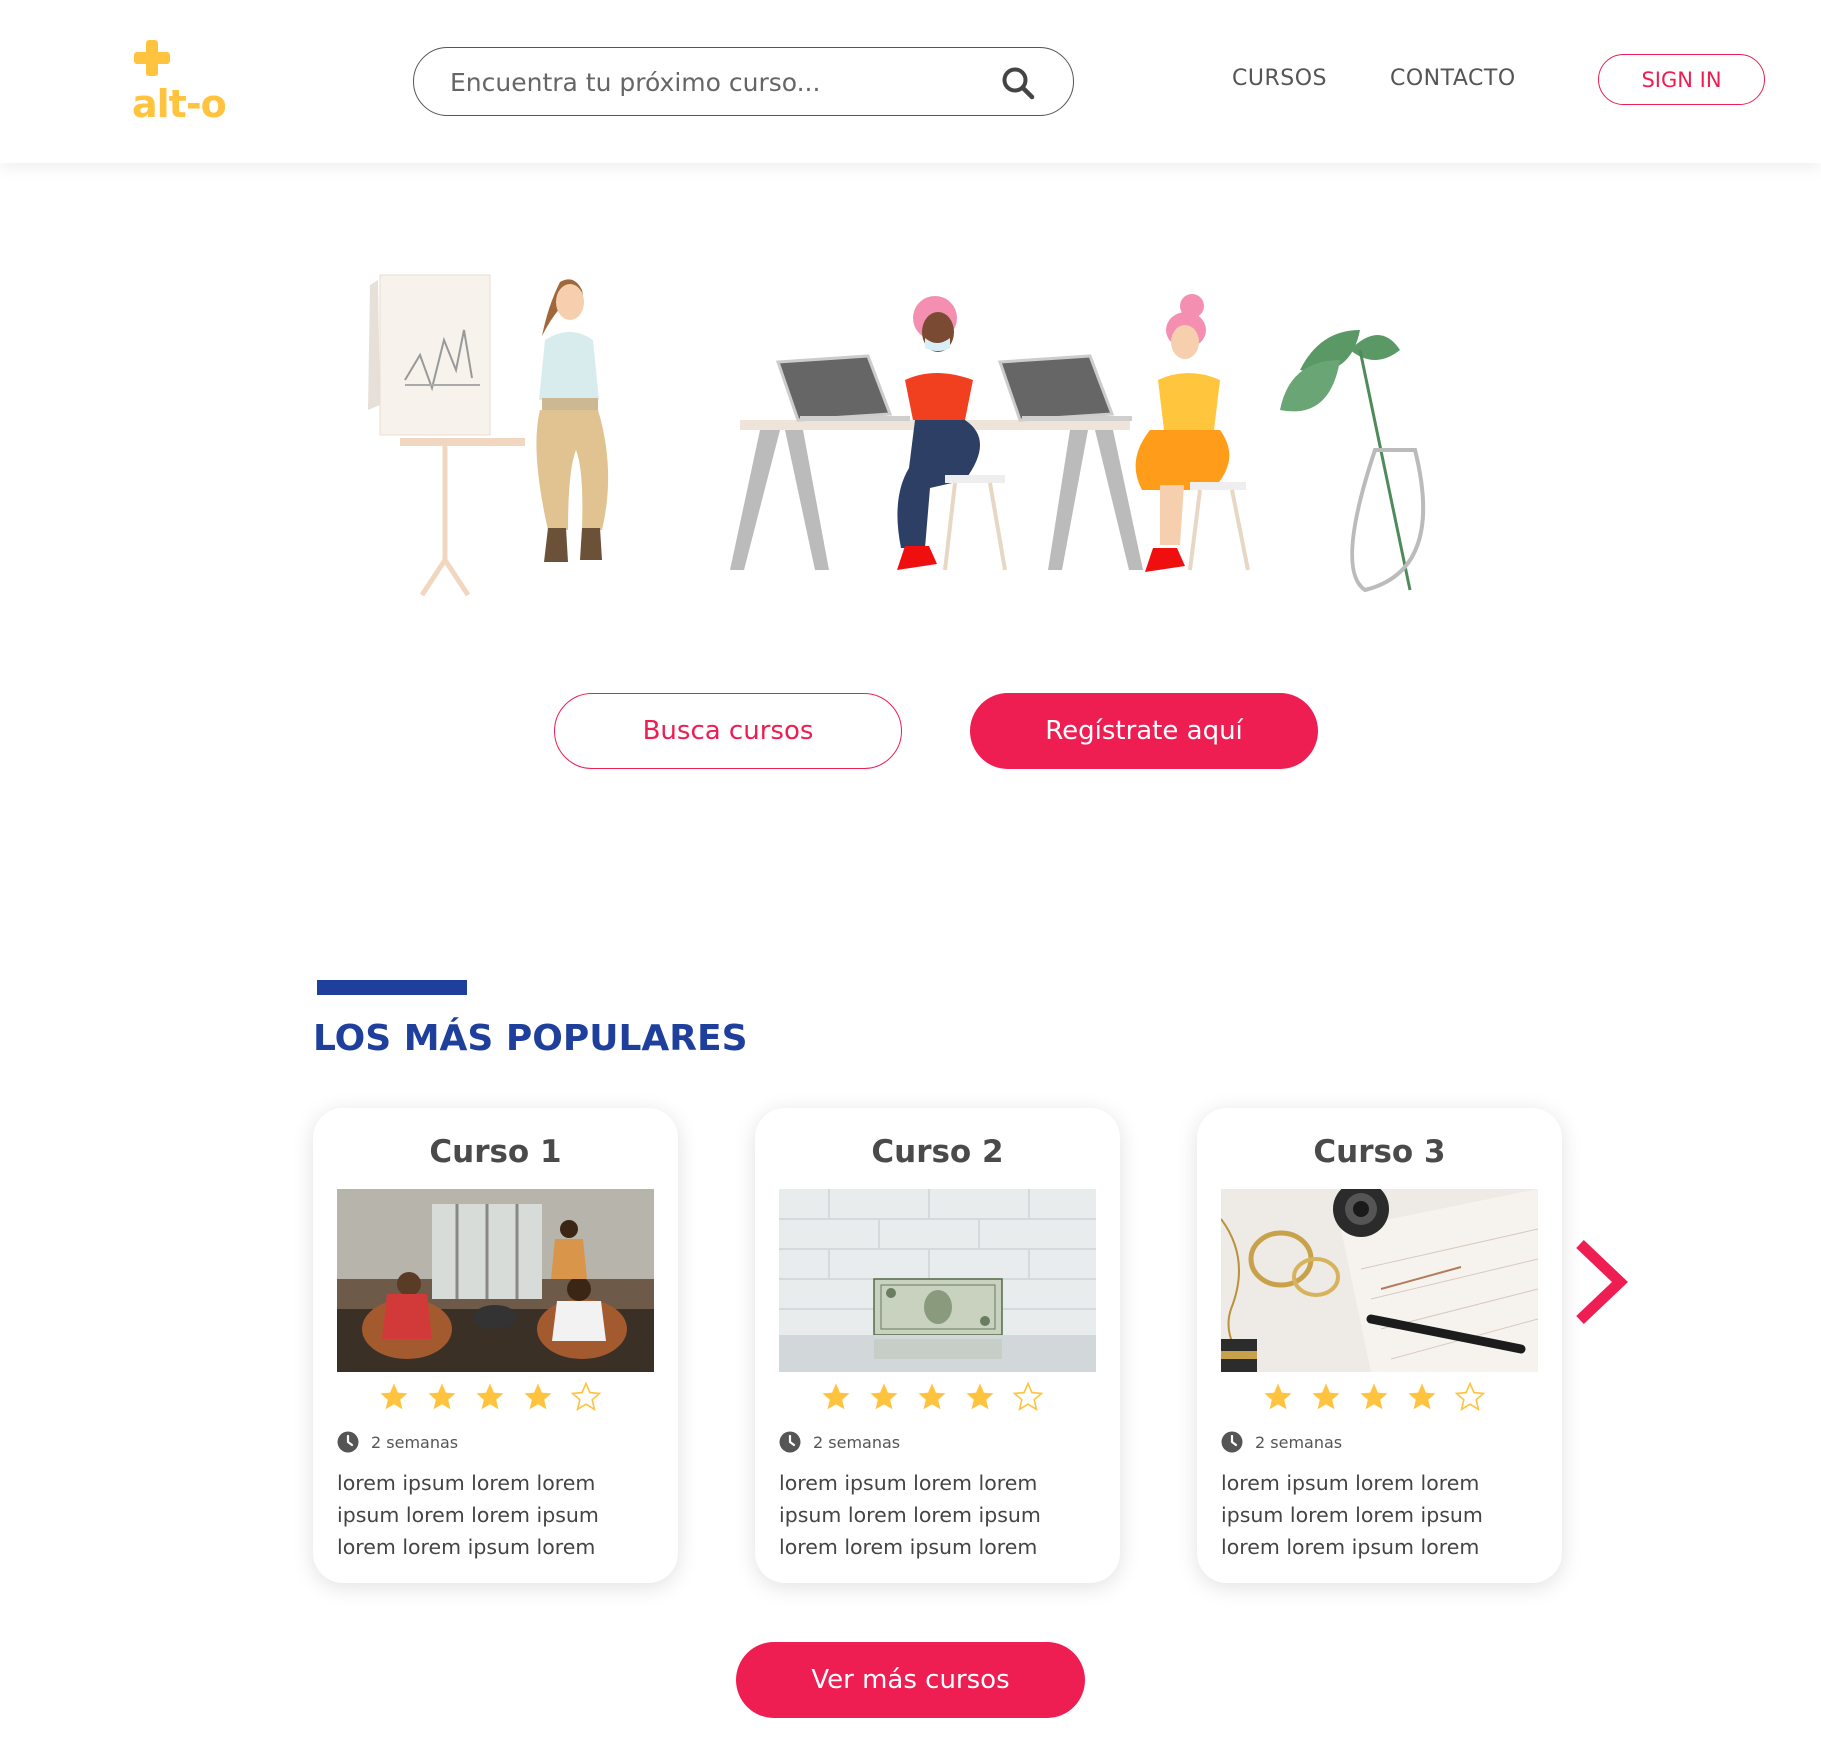  Describe the element at coordinates (1453, 78) in the screenshot. I see `nav-link-contacto: CONTACTO` at that location.